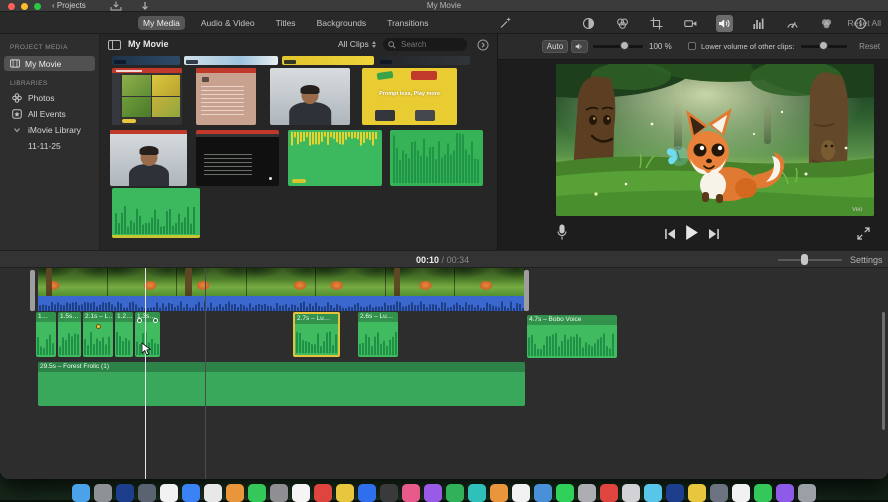  What do you see at coordinates (692, 46) in the screenshot?
I see `lower-volume-checkbox` at bounding box center [692, 46].